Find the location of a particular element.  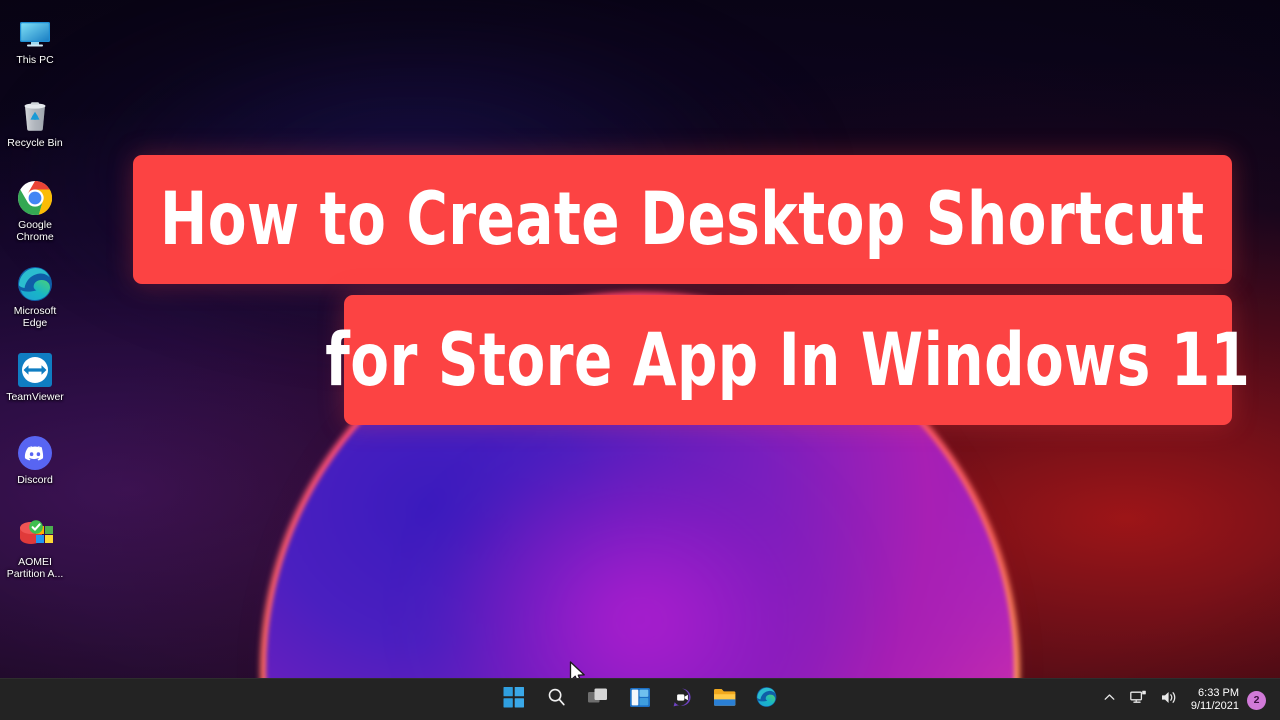

widgets-icon is located at coordinates (640, 700).